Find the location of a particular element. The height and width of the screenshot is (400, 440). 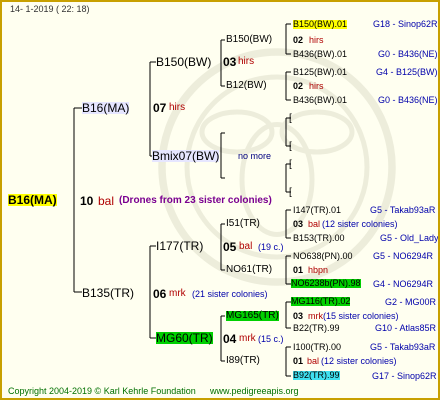

root-node-label: bal is located at coordinates (106, 201).